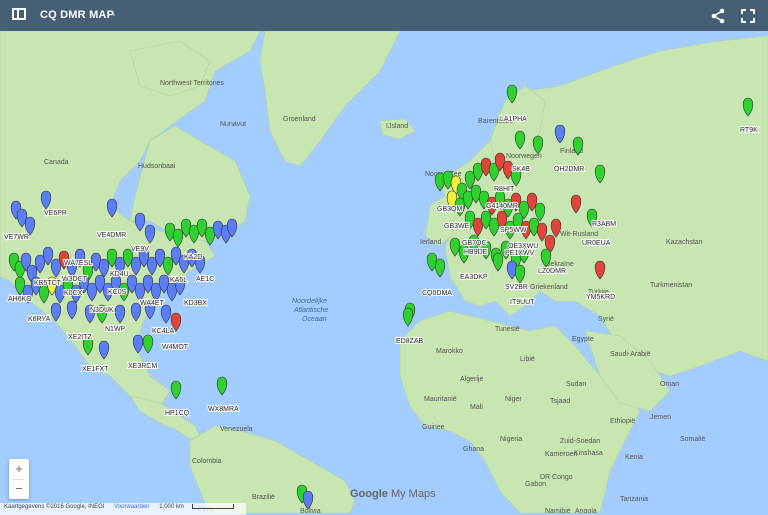  What do you see at coordinates (560, 401) in the screenshot?
I see `geo-label: Tsjaad` at bounding box center [560, 401].